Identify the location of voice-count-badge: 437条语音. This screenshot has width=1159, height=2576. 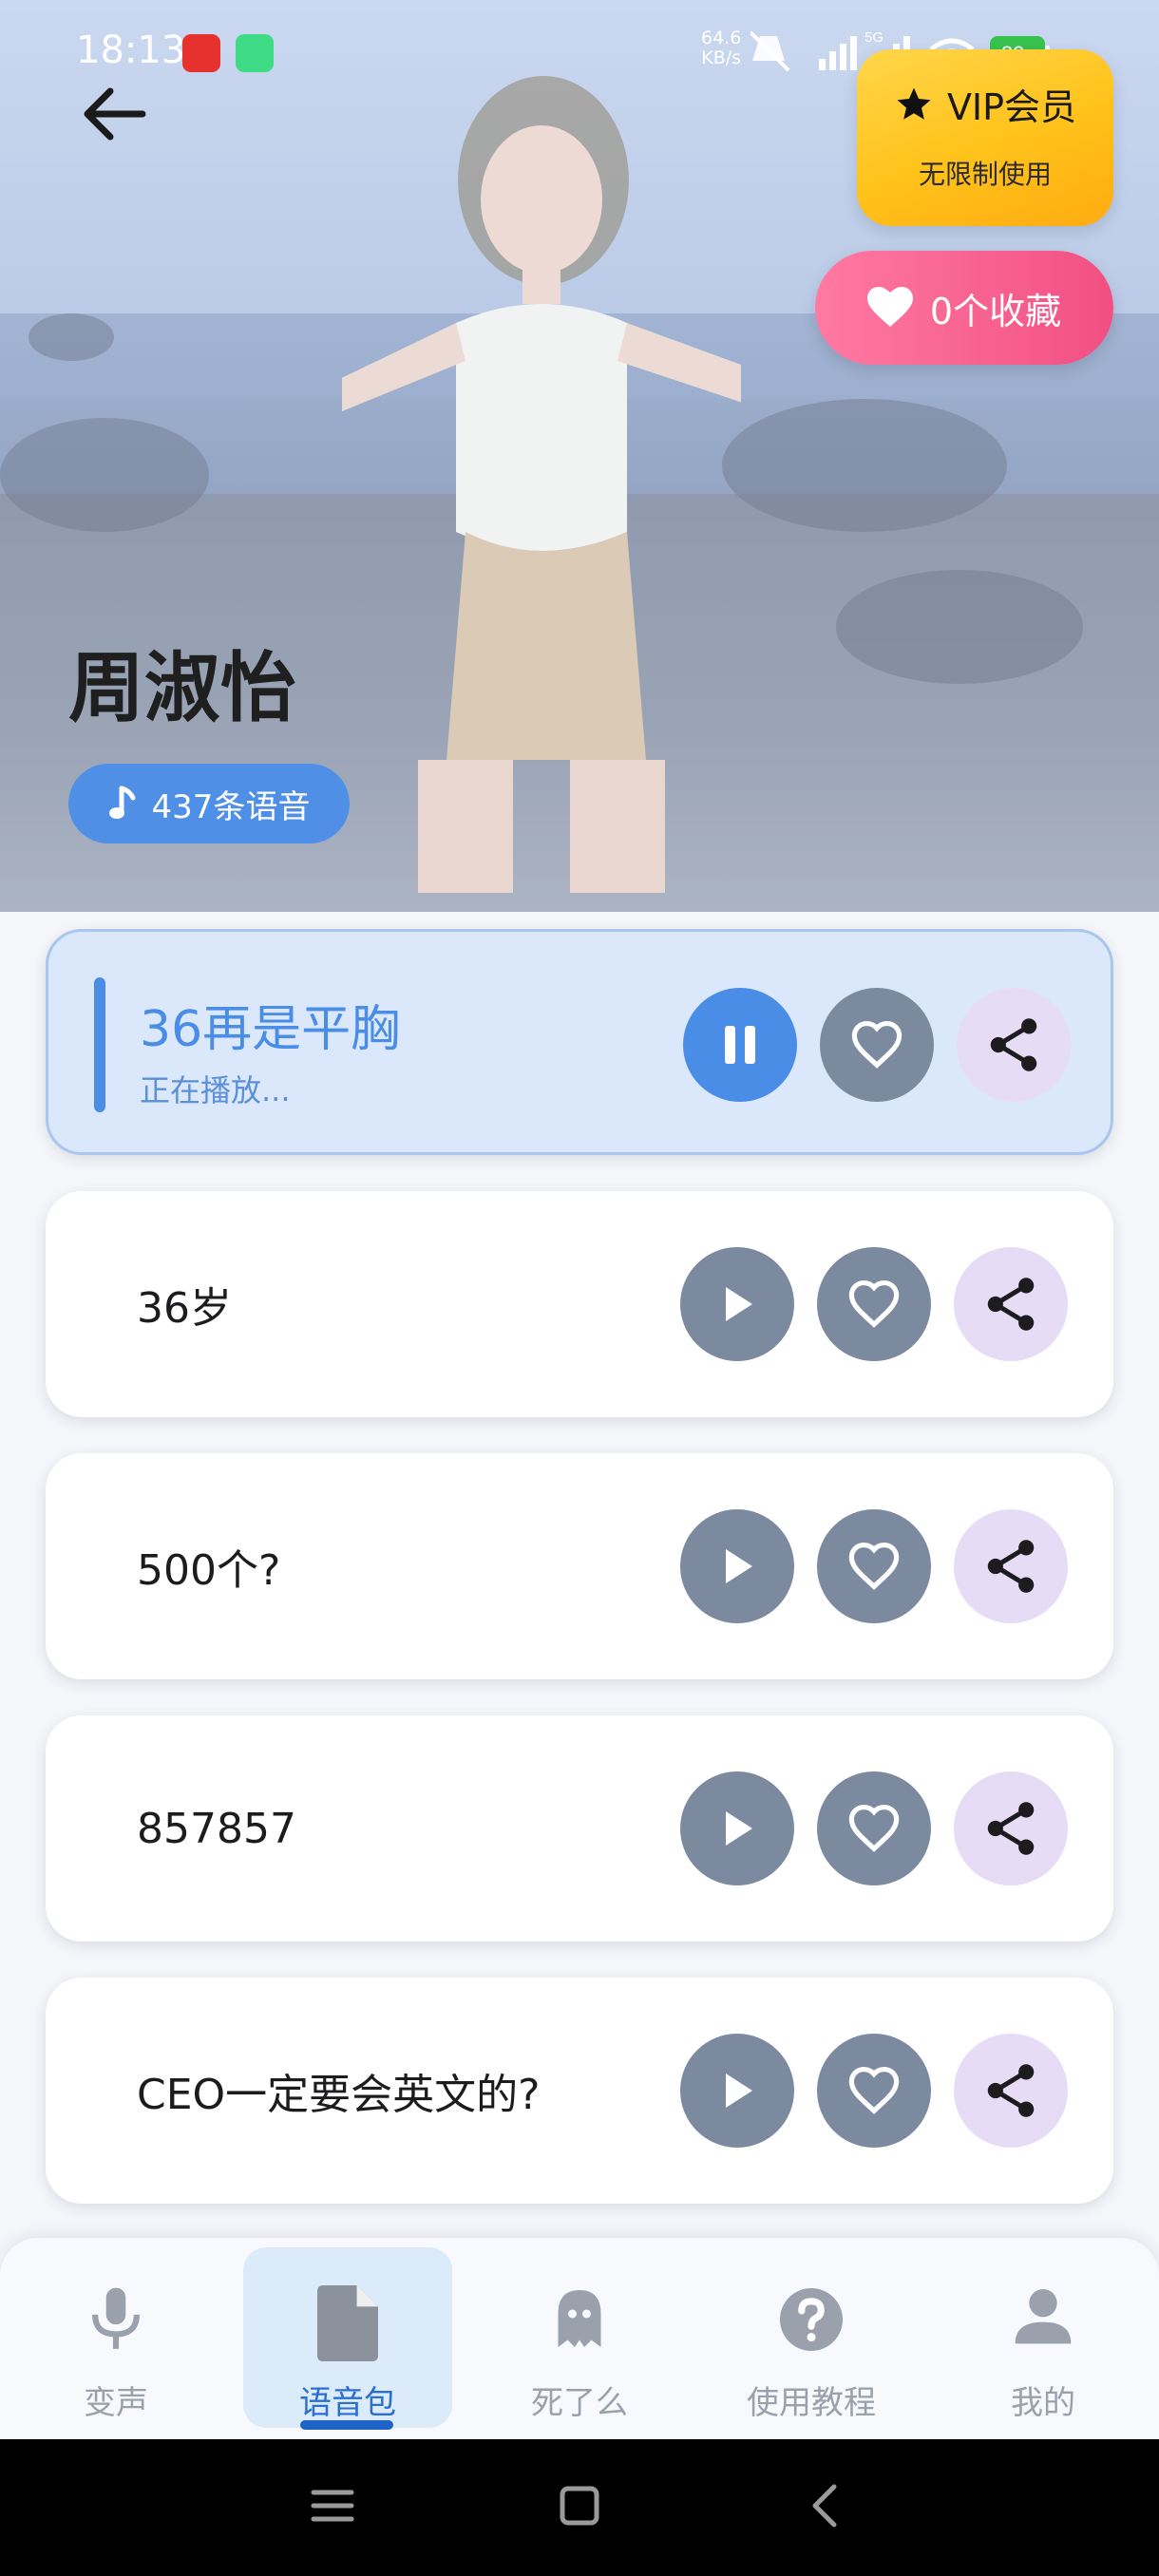
(209, 803).